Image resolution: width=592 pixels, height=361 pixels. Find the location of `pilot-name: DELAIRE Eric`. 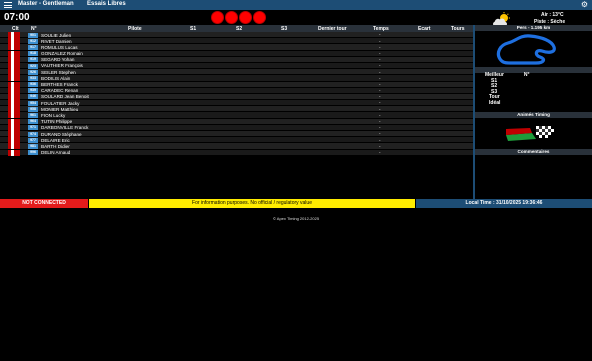

pilot-name: DELAIRE Eric is located at coordinates (55, 140).